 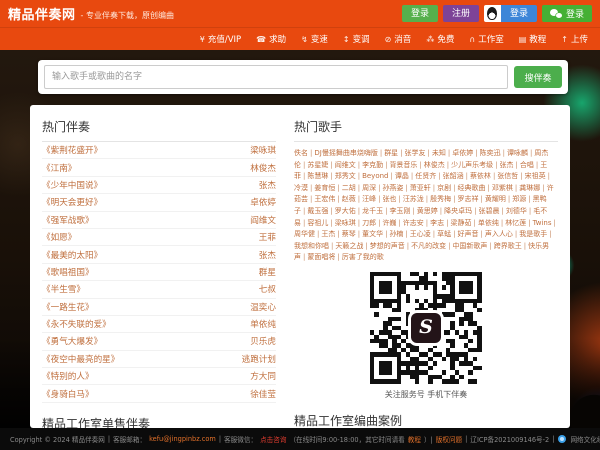 I want to click on footer-segment: 教程, so click(x=414, y=439).